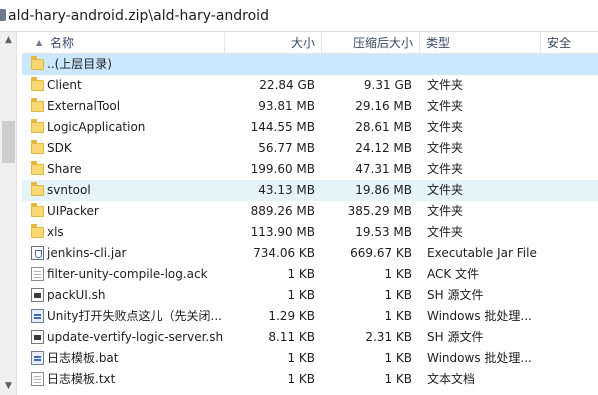  What do you see at coordinates (79, 64) in the screenshot?
I see `row-name: ..(上层目录)` at bounding box center [79, 64].